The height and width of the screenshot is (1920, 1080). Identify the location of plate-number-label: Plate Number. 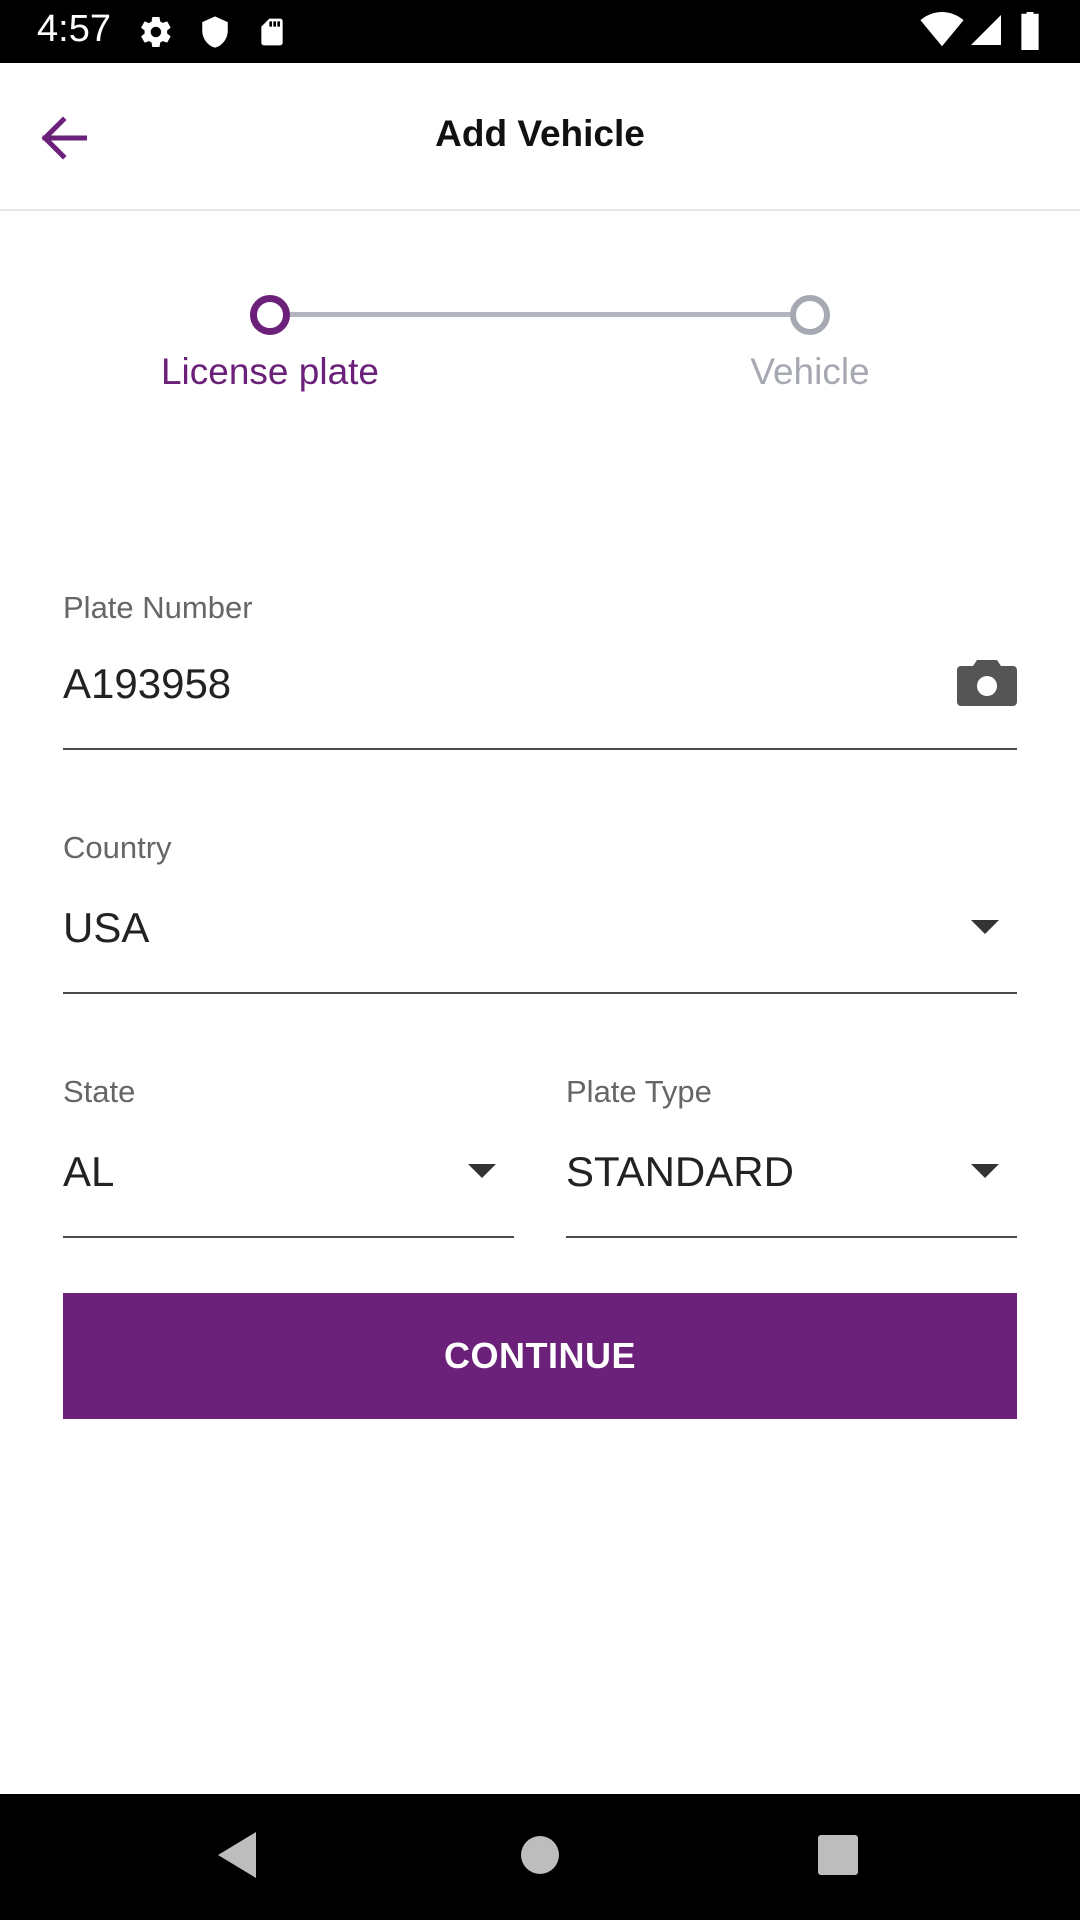
(158, 607).